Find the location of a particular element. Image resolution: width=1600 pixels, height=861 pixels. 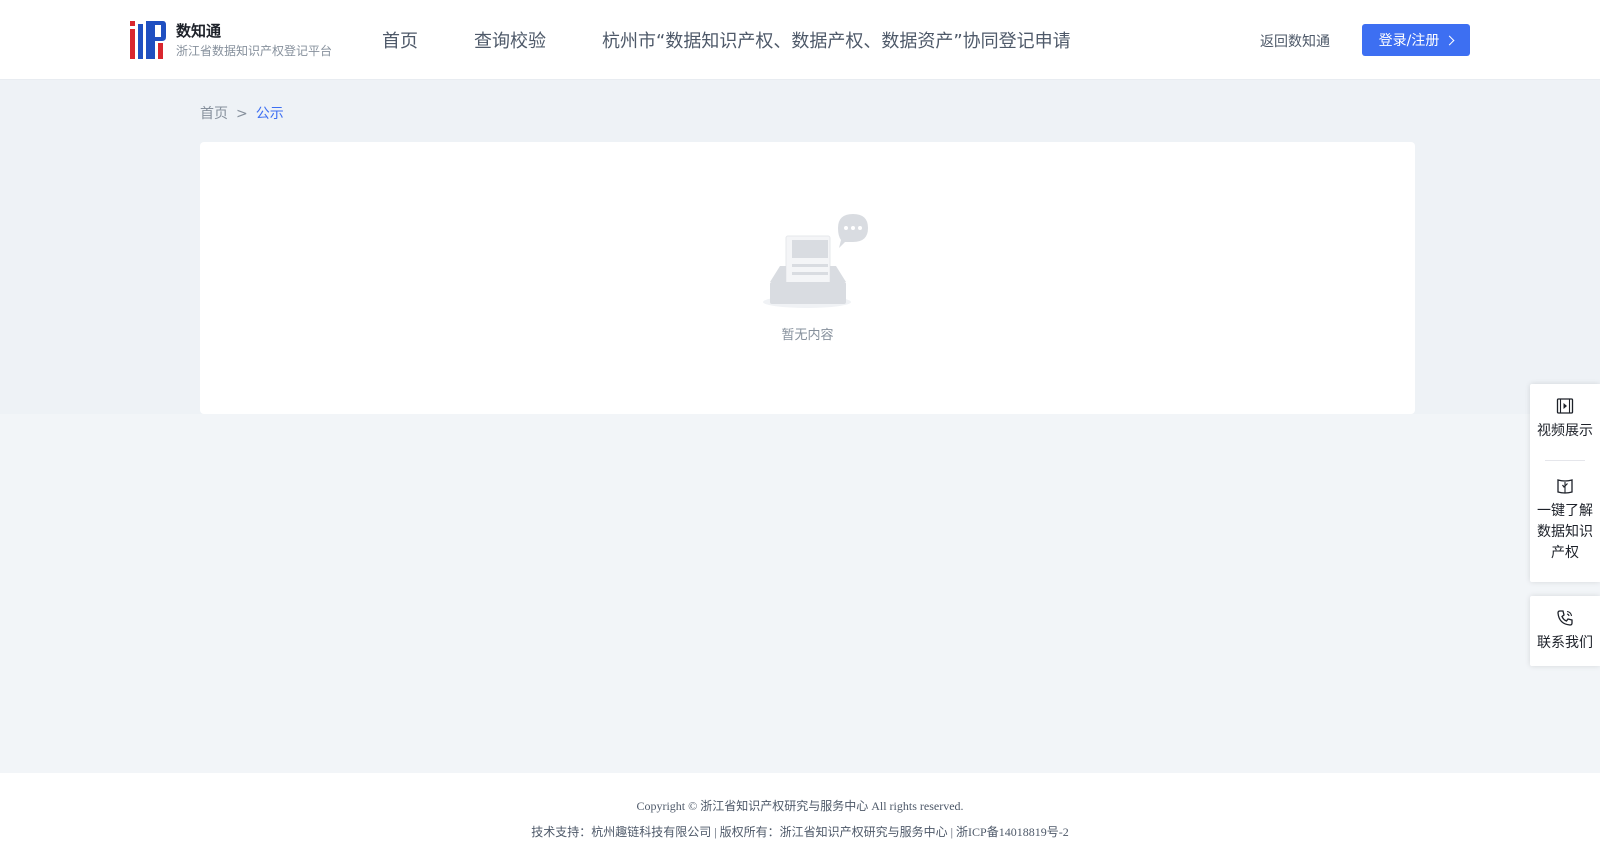

nav-hangzhou-registration: 杭州市“数据知识产权、数据产权、数据资产”协同登记申请 is located at coordinates (836, 40).